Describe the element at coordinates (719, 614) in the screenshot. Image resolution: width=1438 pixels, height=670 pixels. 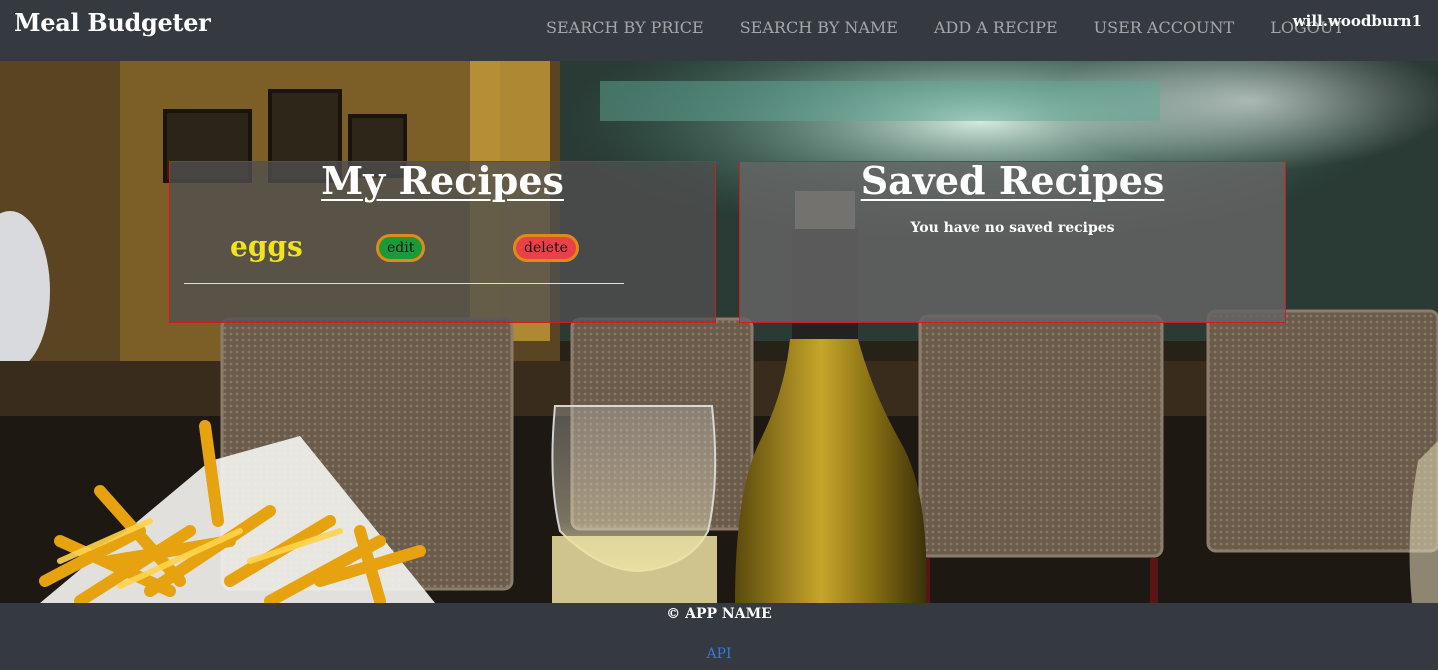
I see `footer-copyright: © APP NAME` at that location.